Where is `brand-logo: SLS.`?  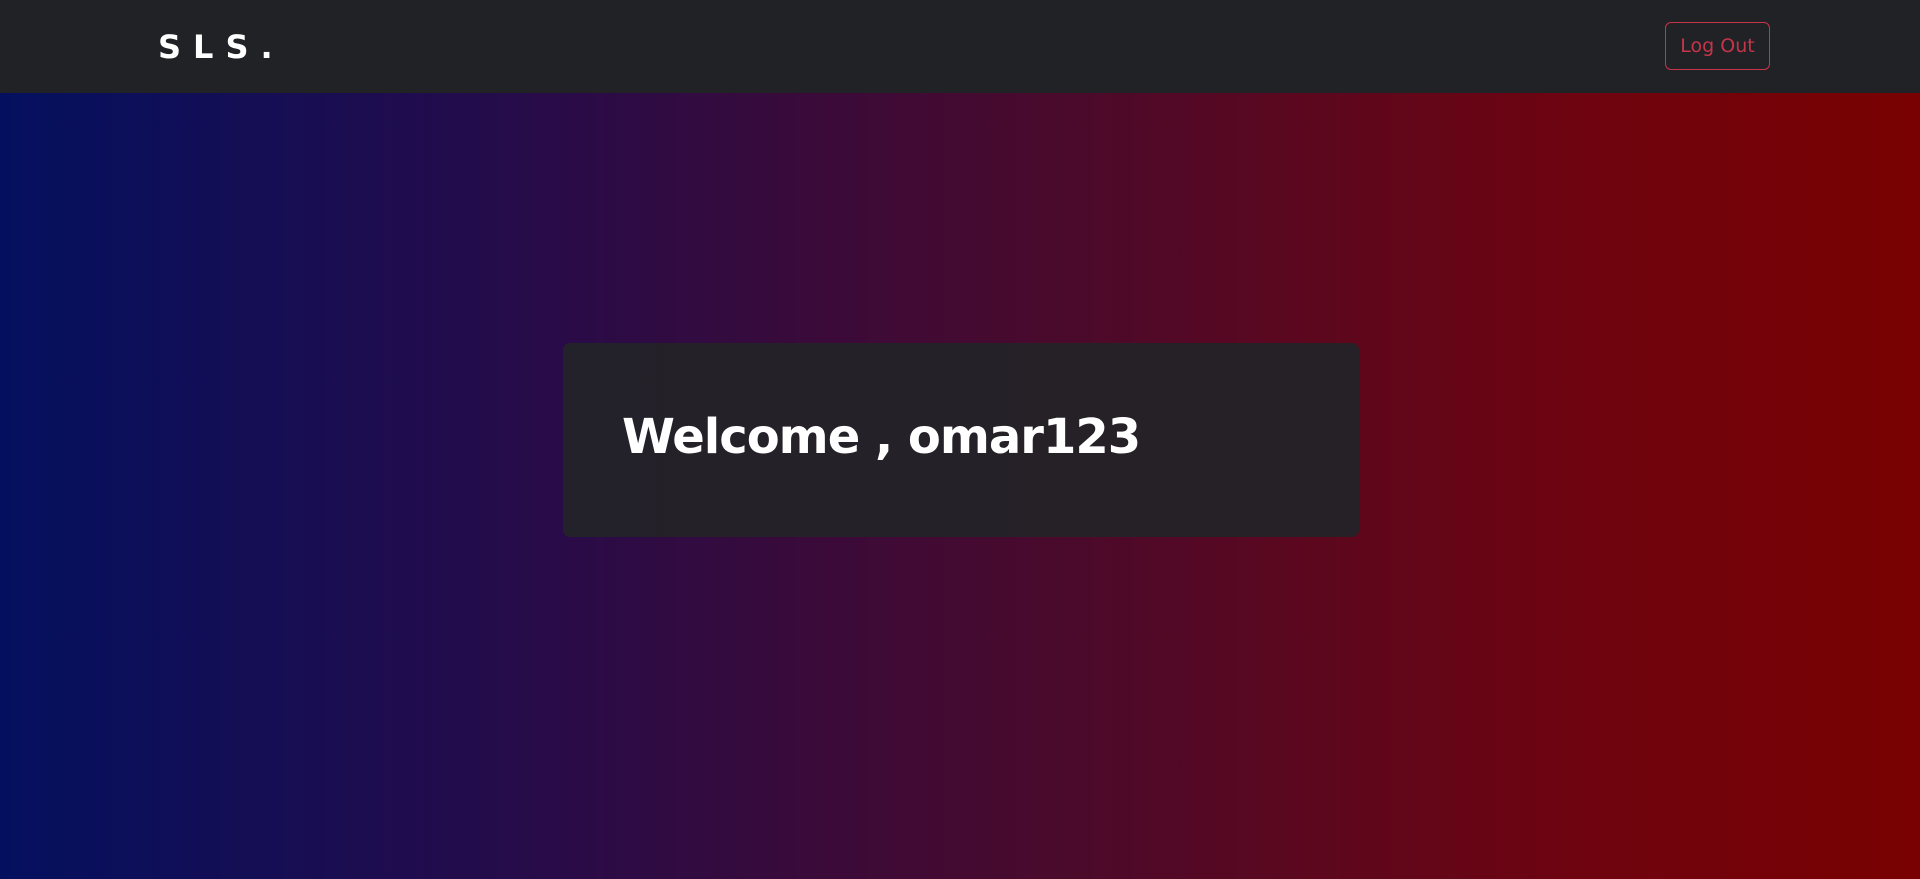 brand-logo: SLS. is located at coordinates (221, 47).